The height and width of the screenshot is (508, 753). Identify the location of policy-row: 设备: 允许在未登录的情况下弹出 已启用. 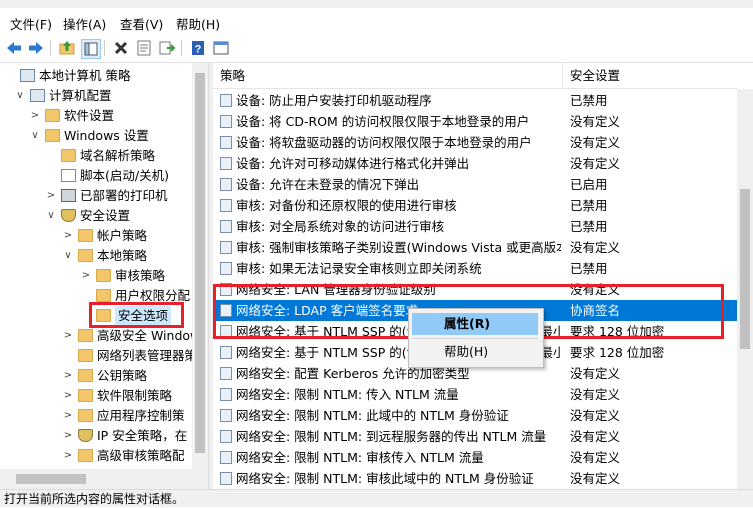
(475, 184).